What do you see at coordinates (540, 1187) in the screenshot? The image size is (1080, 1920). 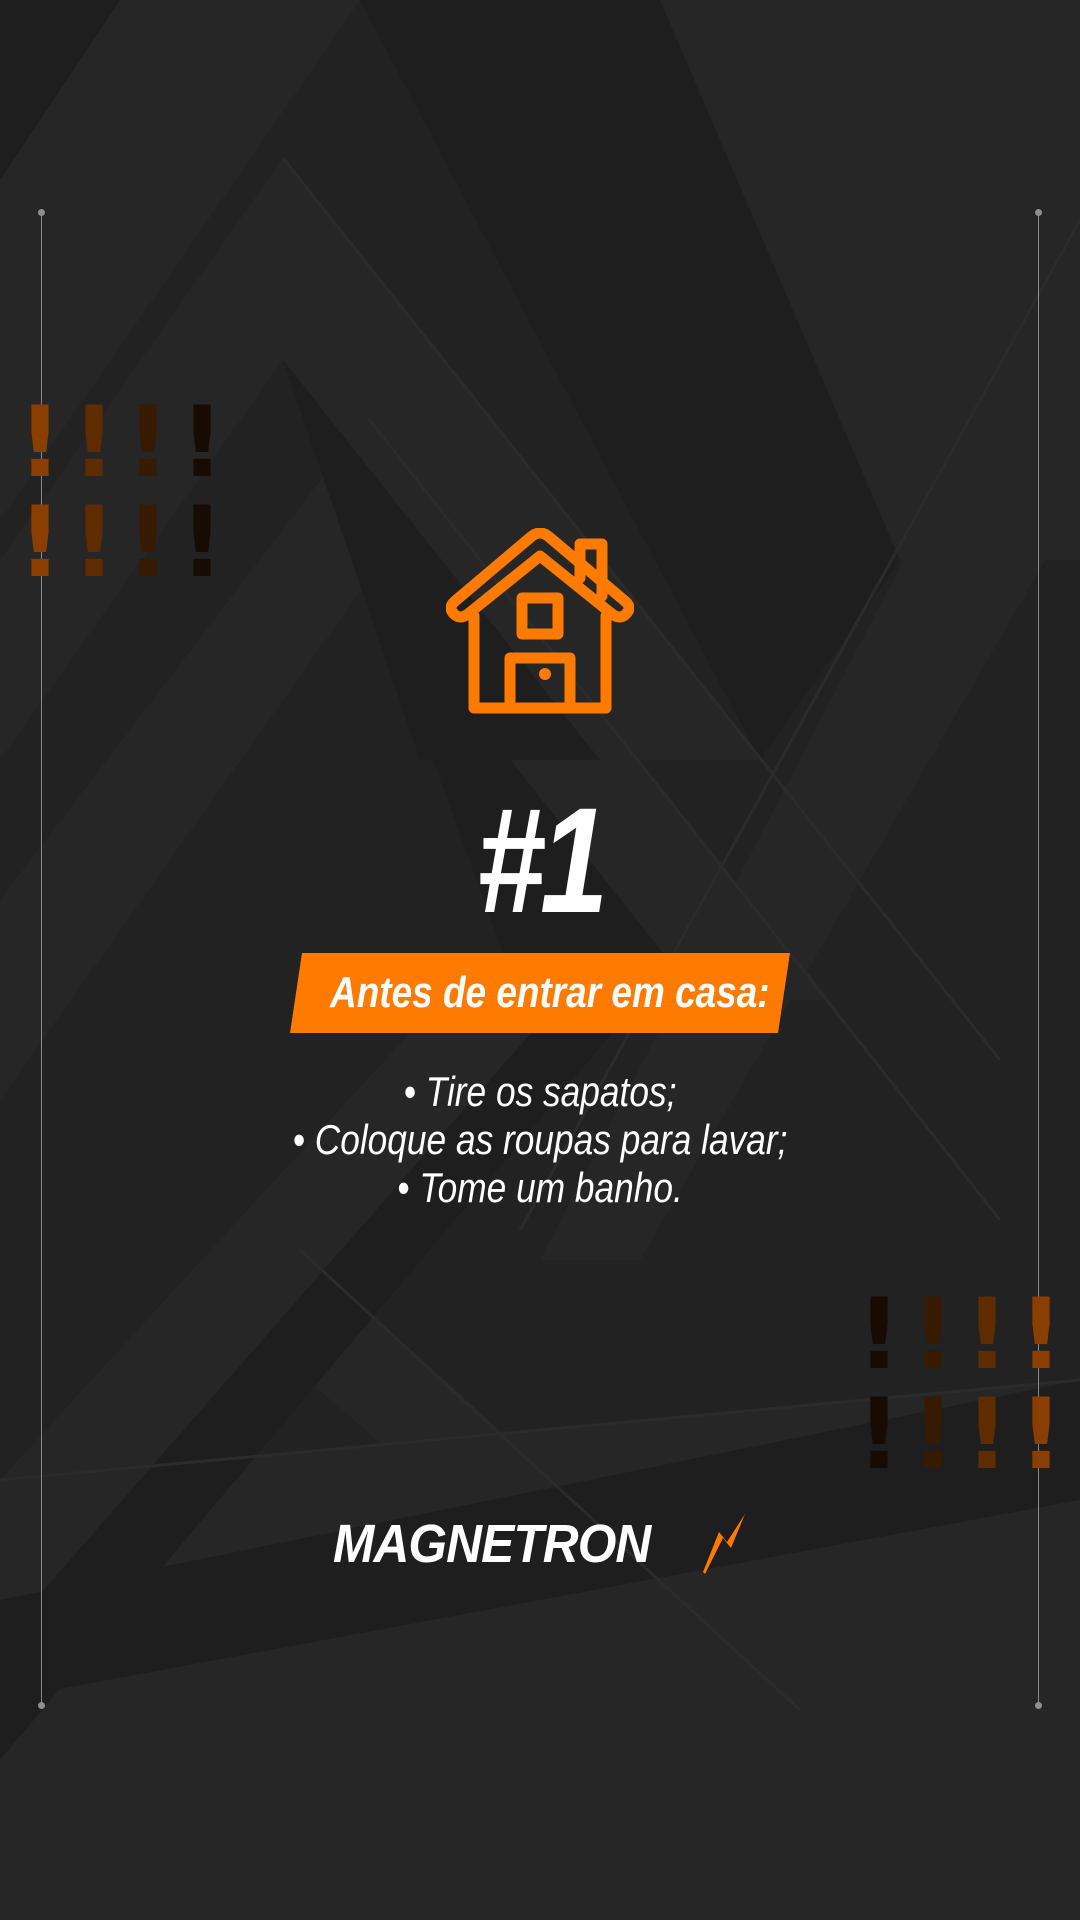 I see `tip-item: • Tome um banho.` at bounding box center [540, 1187].